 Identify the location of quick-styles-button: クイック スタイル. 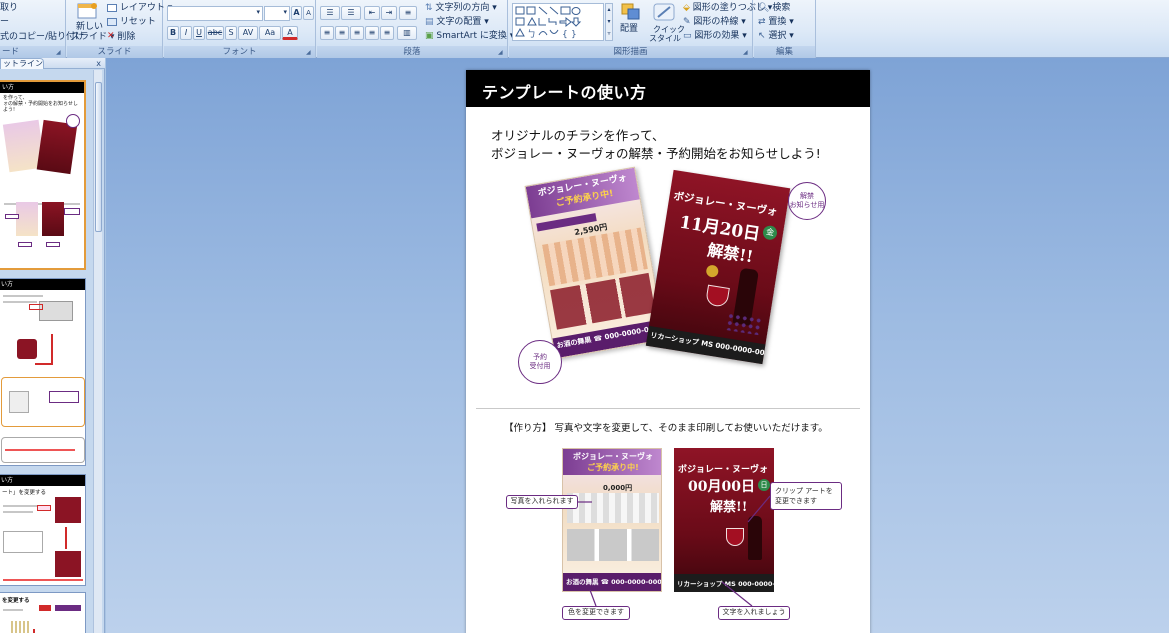
(666, 22).